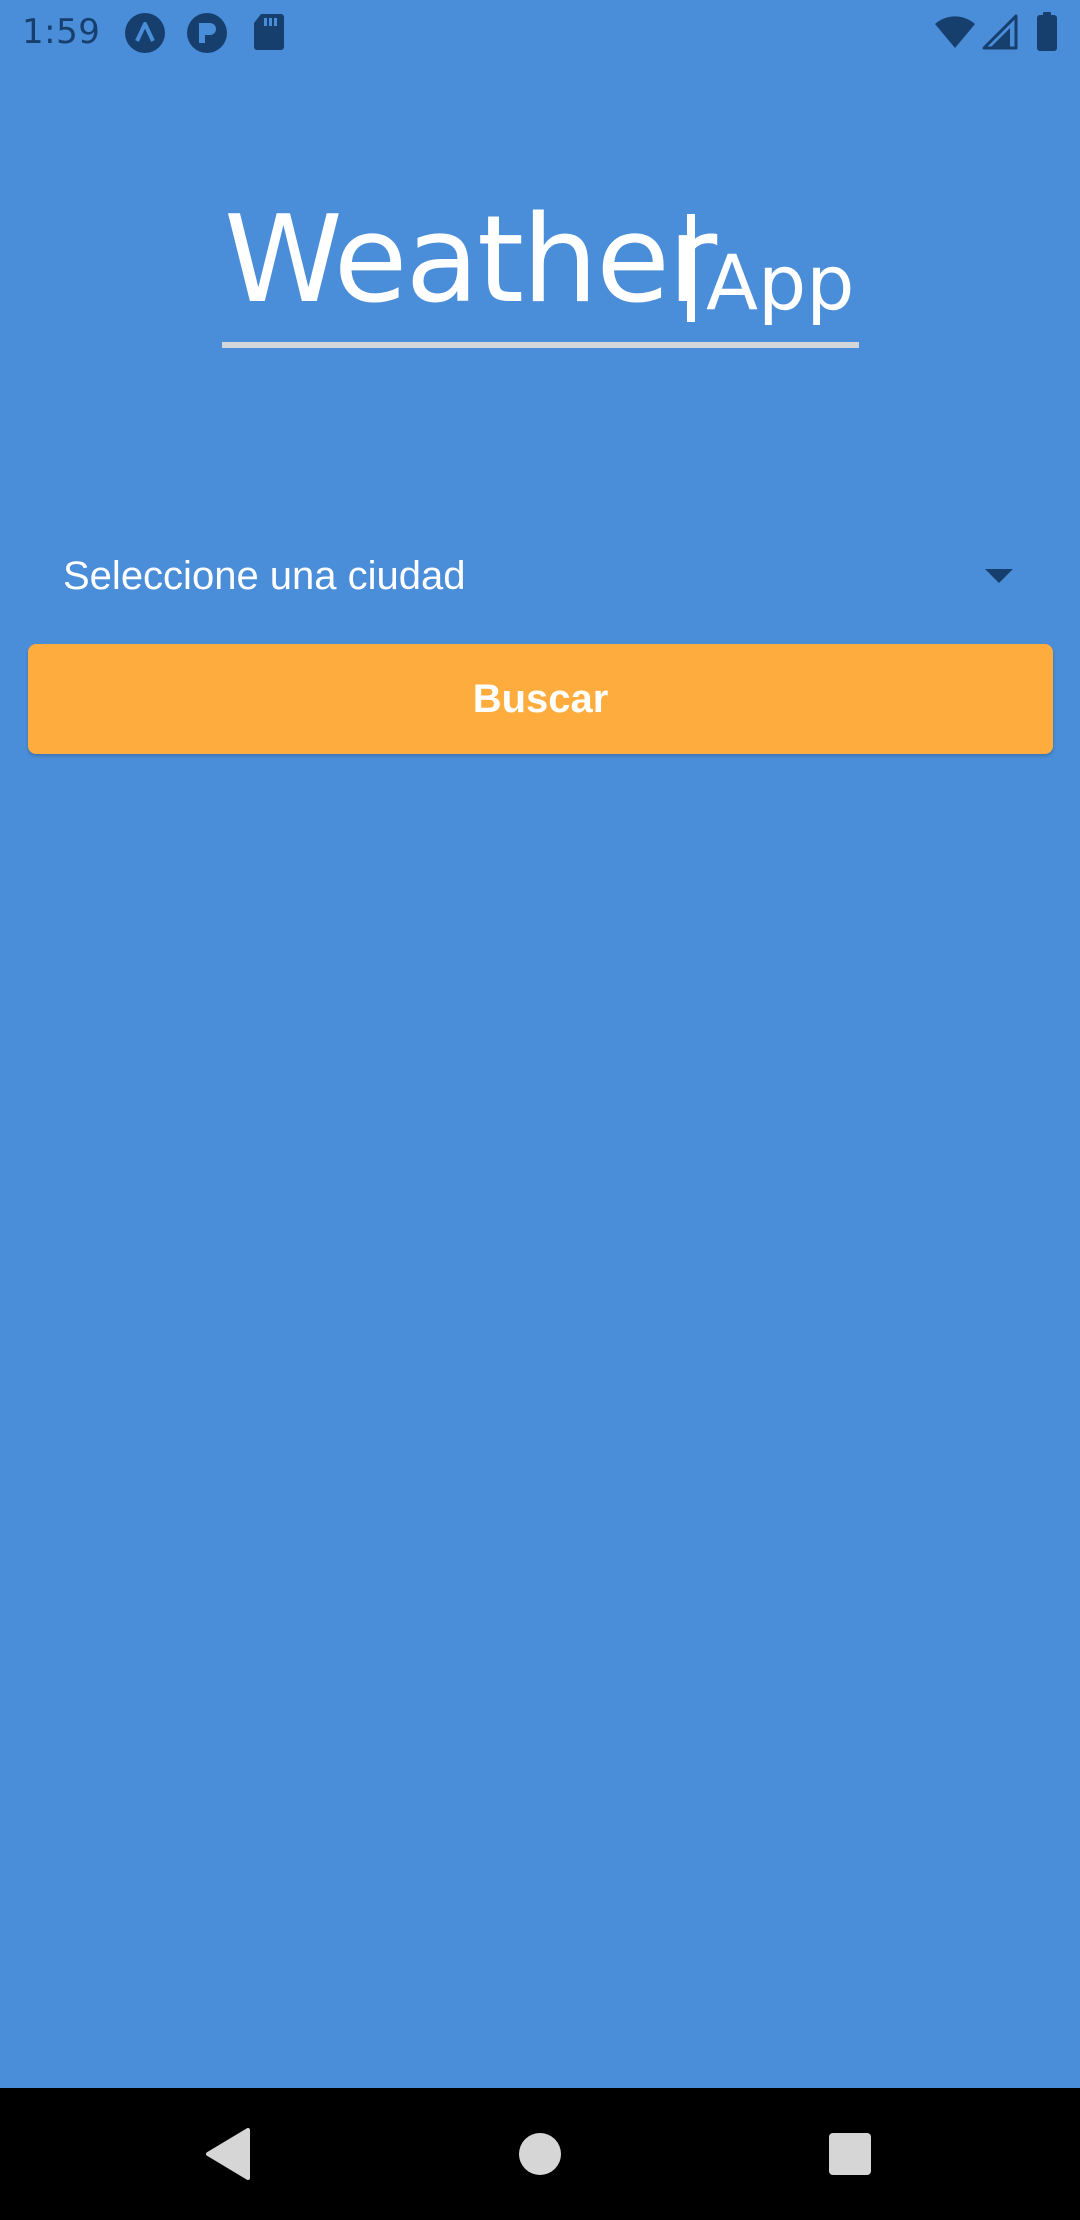 Image resolution: width=1080 pixels, height=2220 pixels. I want to click on app-title-sub: App, so click(780, 282).